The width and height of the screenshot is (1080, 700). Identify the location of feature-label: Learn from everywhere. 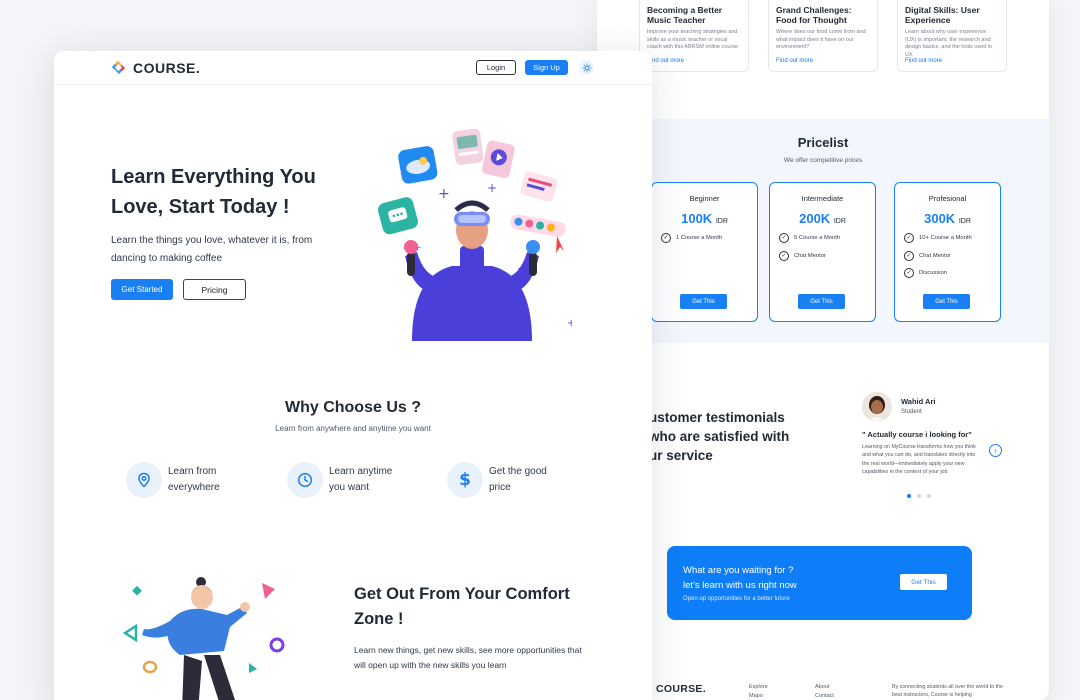
(194, 479).